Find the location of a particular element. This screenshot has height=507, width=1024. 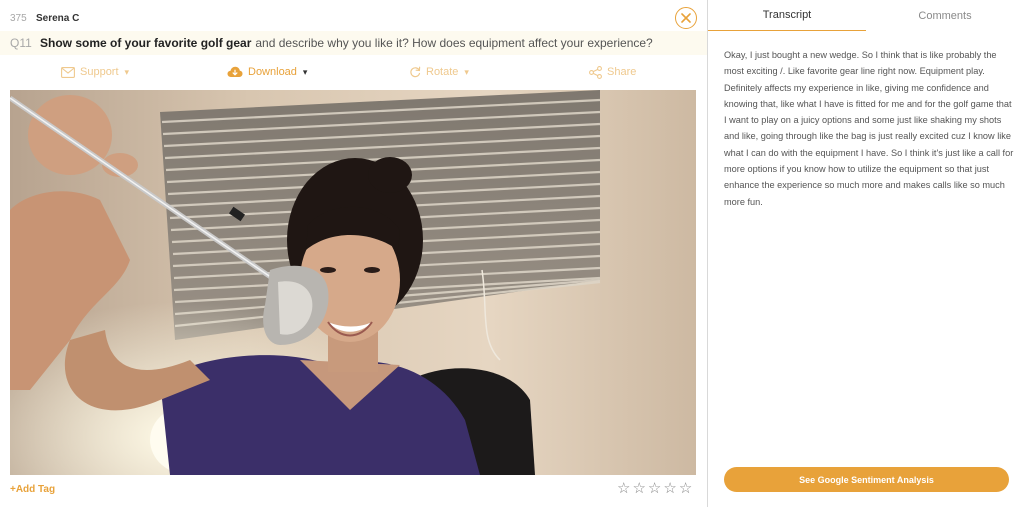

respondent-header: 375 Serena C is located at coordinates (44, 18).